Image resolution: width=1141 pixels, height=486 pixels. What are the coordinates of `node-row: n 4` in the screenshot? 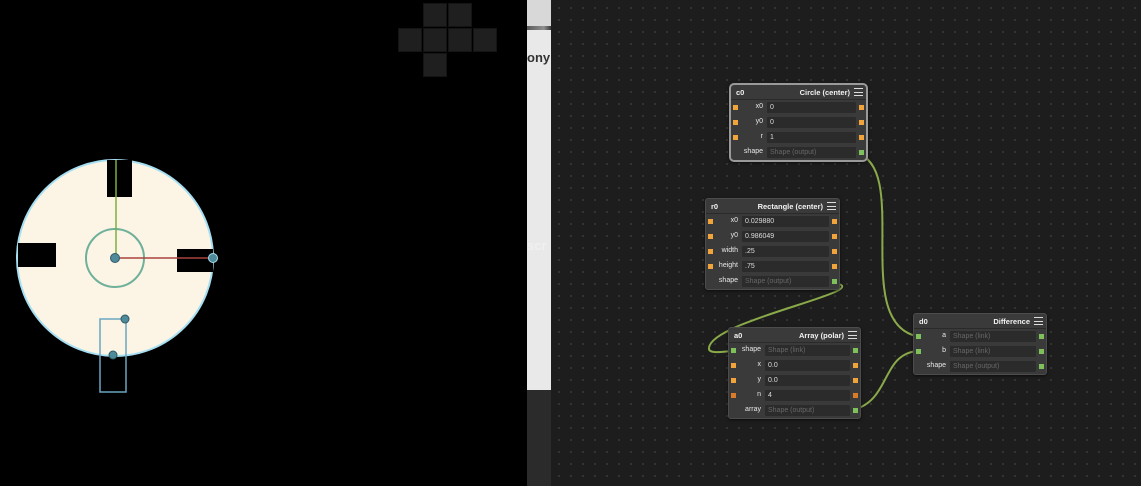 It's located at (794, 395).